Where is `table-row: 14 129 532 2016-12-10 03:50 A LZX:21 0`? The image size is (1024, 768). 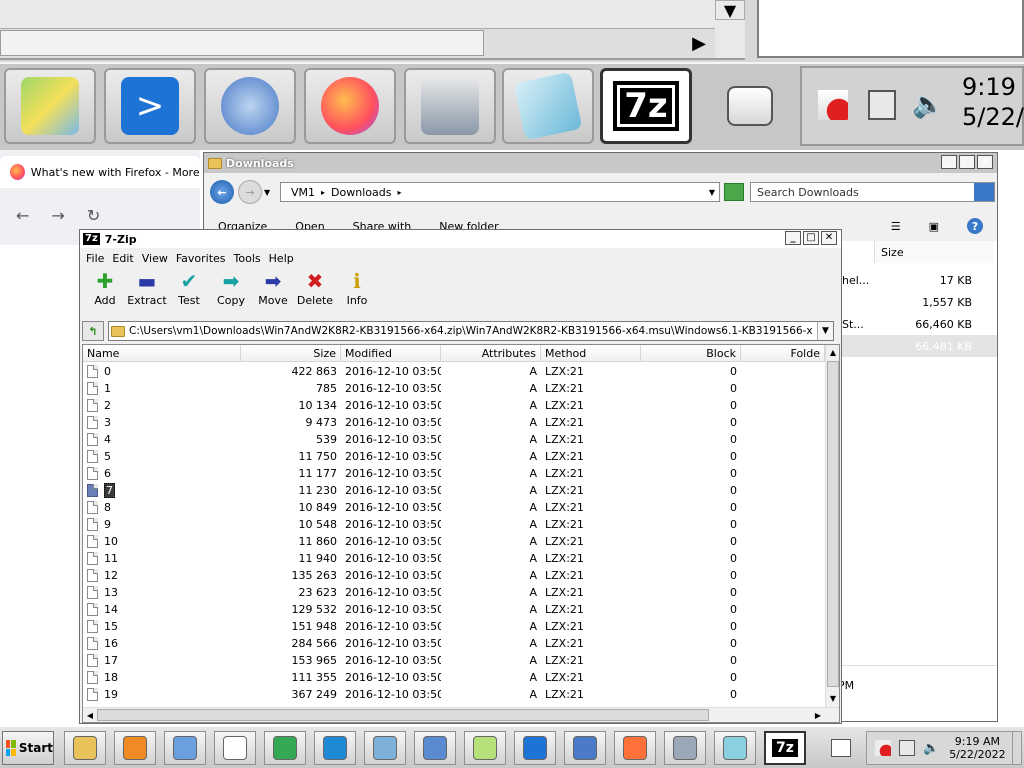
table-row: 14 129 532 2016-12-10 03:50 A LZX:21 0 is located at coordinates (454, 609).